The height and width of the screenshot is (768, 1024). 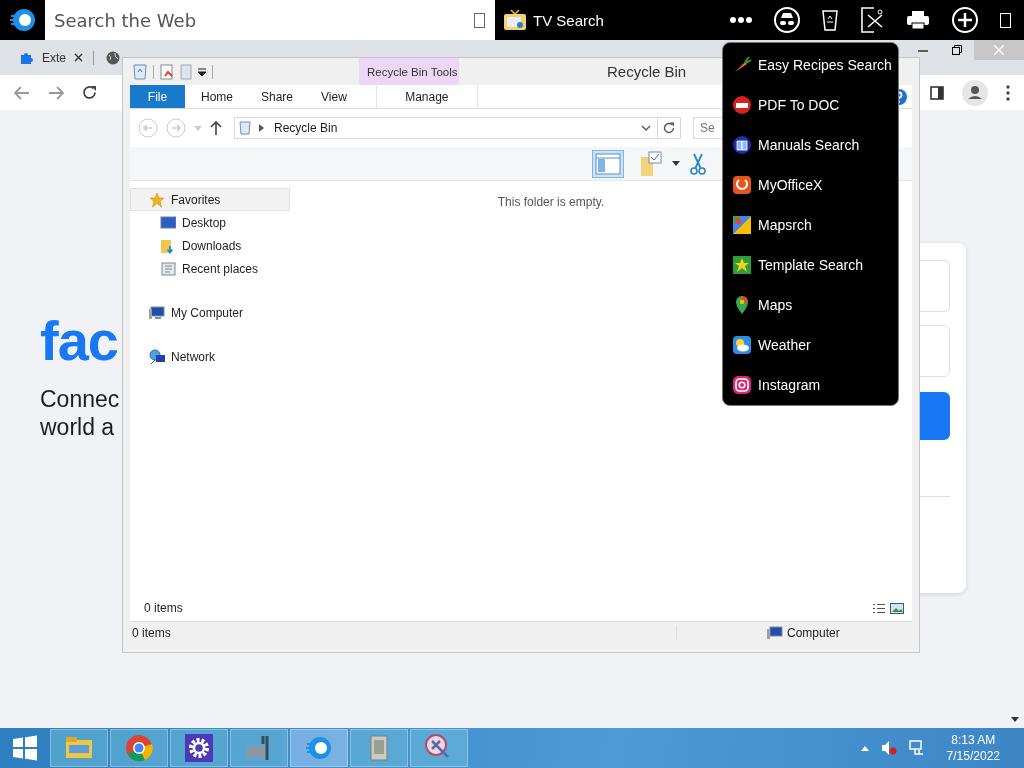 What do you see at coordinates (810, 305) in the screenshot?
I see `menu-item: Maps` at bounding box center [810, 305].